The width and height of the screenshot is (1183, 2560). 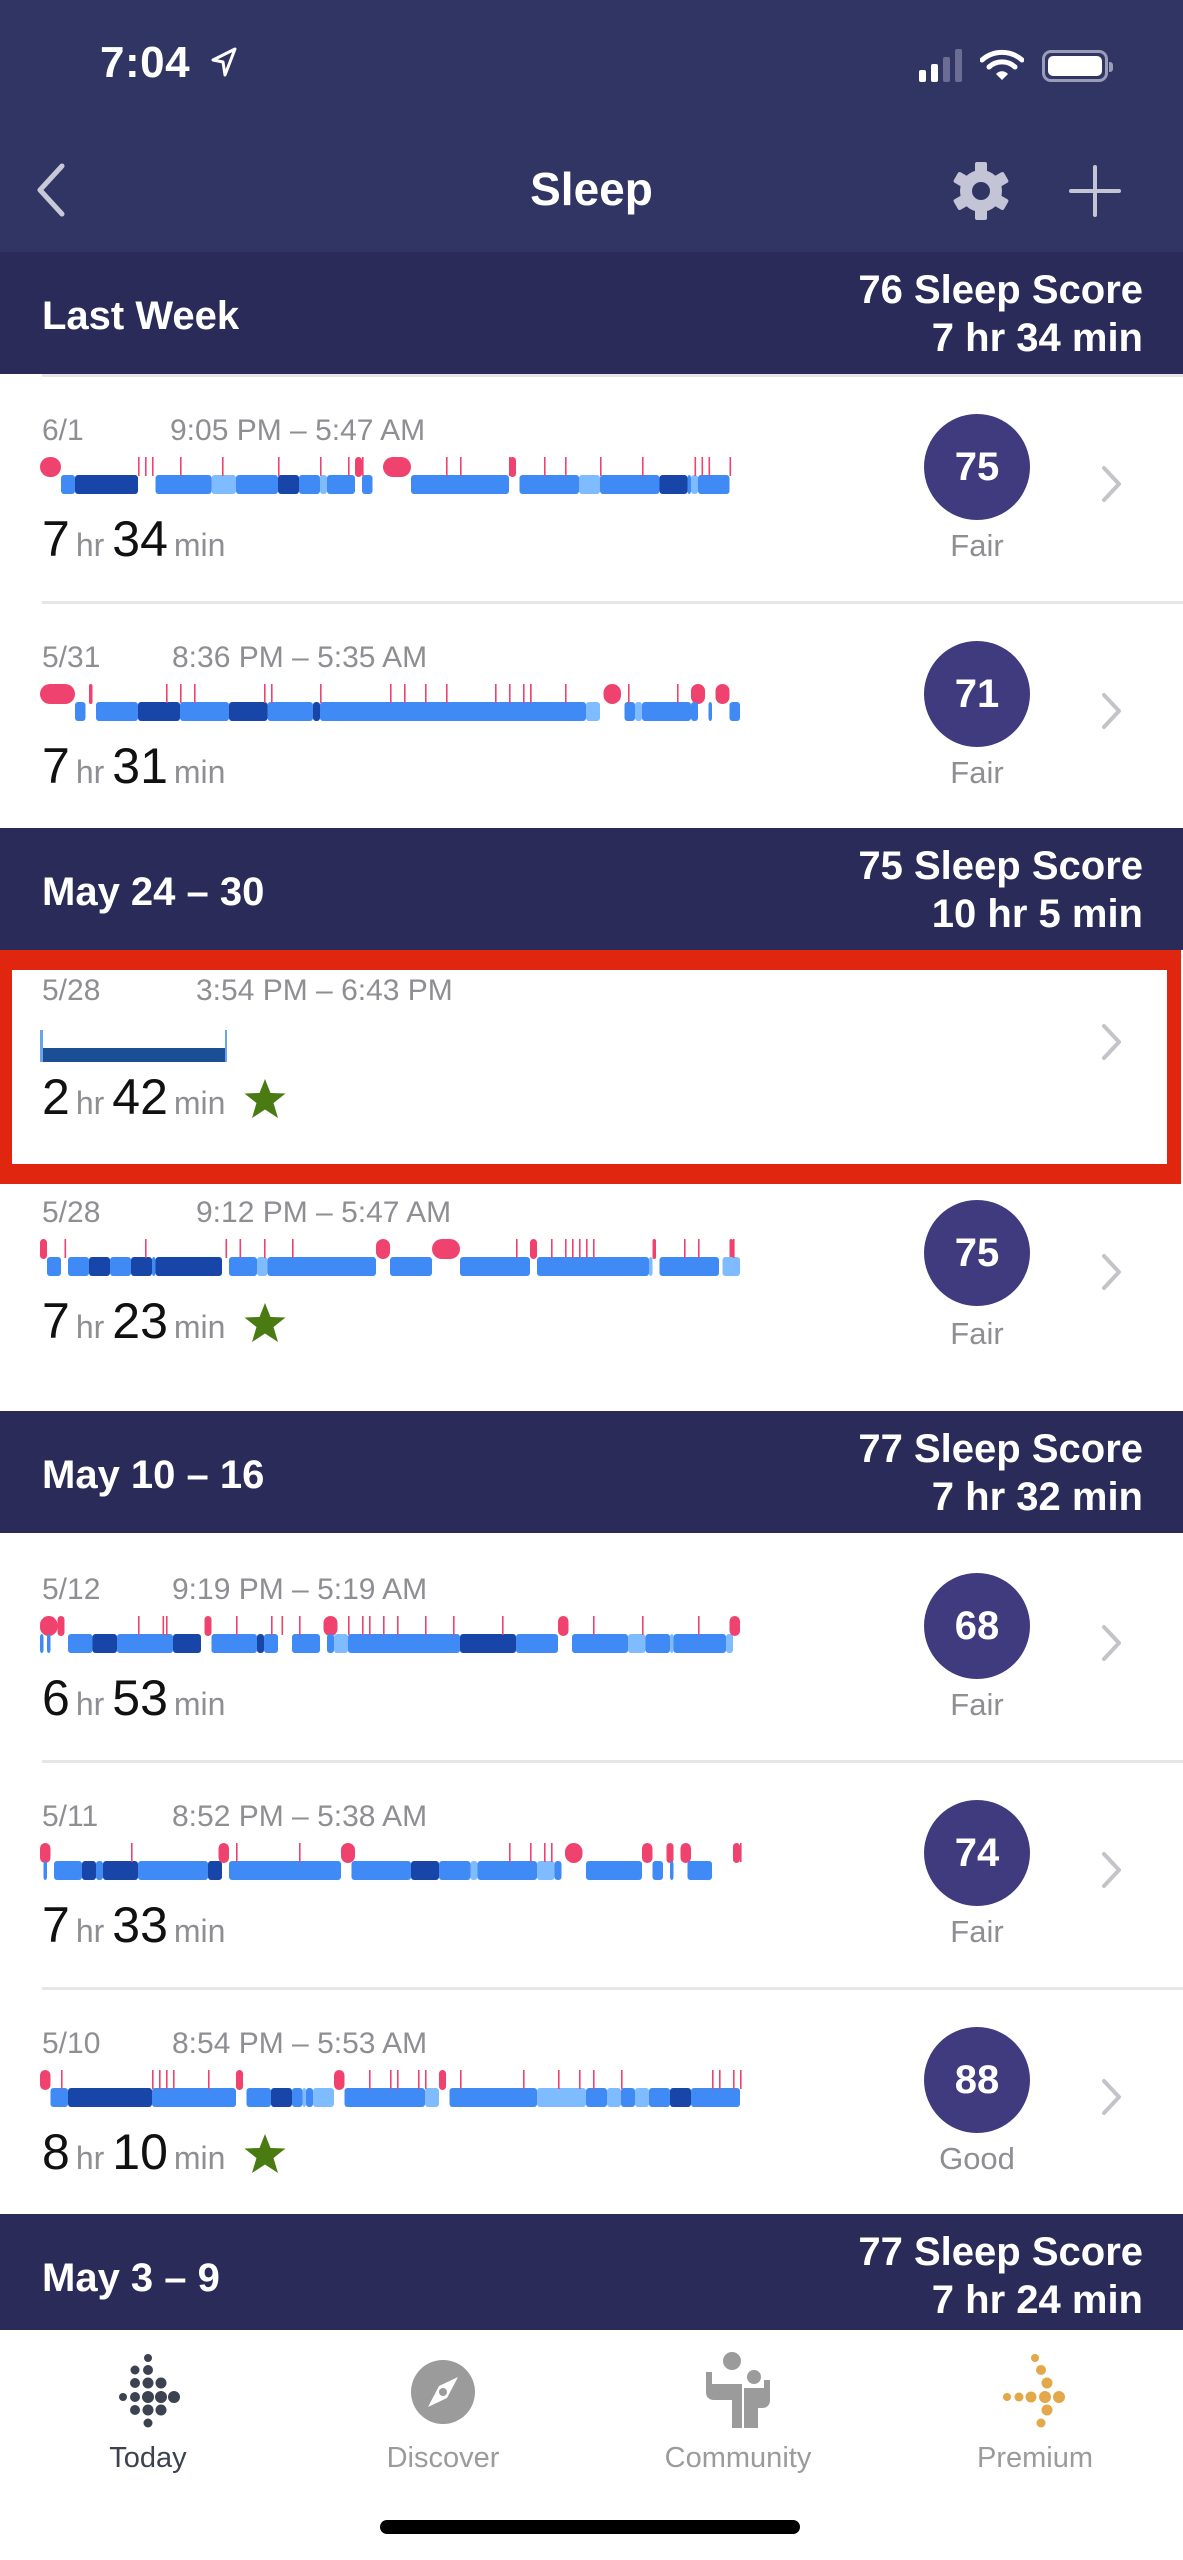 What do you see at coordinates (41, 1046) in the screenshot?
I see `nap-edge` at bounding box center [41, 1046].